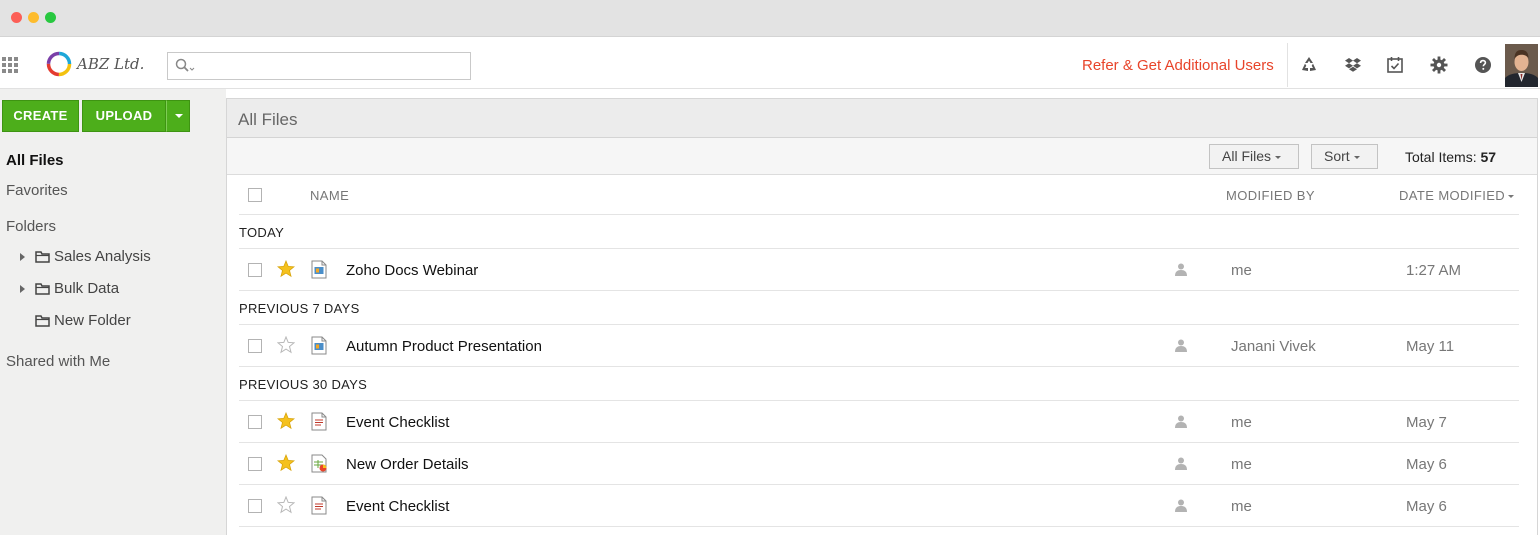  I want to click on total-items-value: 57, so click(1488, 157).